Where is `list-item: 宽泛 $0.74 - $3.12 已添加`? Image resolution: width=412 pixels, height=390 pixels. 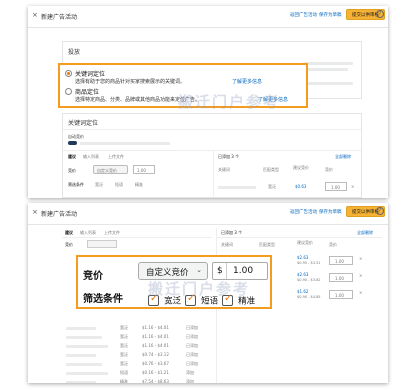
list-item: 宽泛 $0.74 - $3.12 已添加 is located at coordinates (137, 355).